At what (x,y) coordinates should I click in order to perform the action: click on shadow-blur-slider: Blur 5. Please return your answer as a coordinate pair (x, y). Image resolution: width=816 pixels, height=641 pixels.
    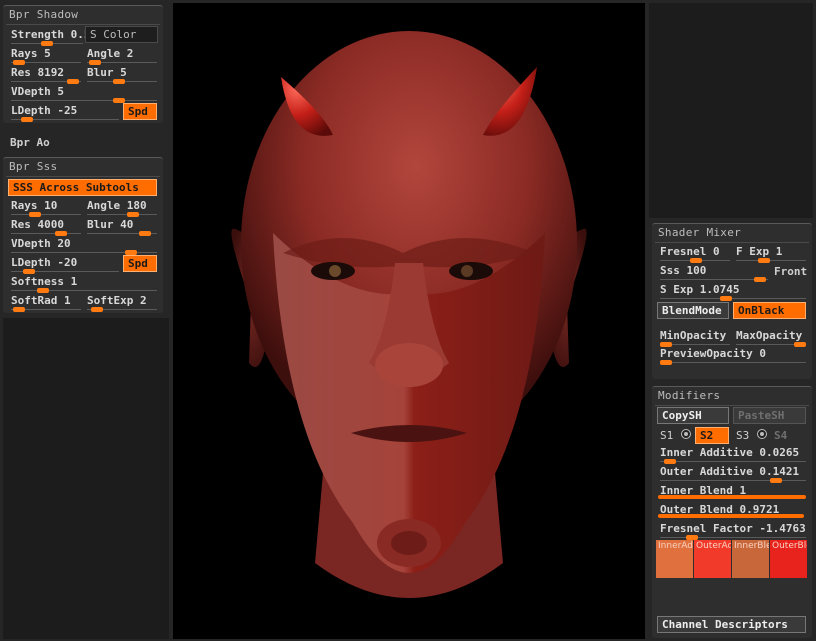
    Looking at the image, I should click on (122, 74).